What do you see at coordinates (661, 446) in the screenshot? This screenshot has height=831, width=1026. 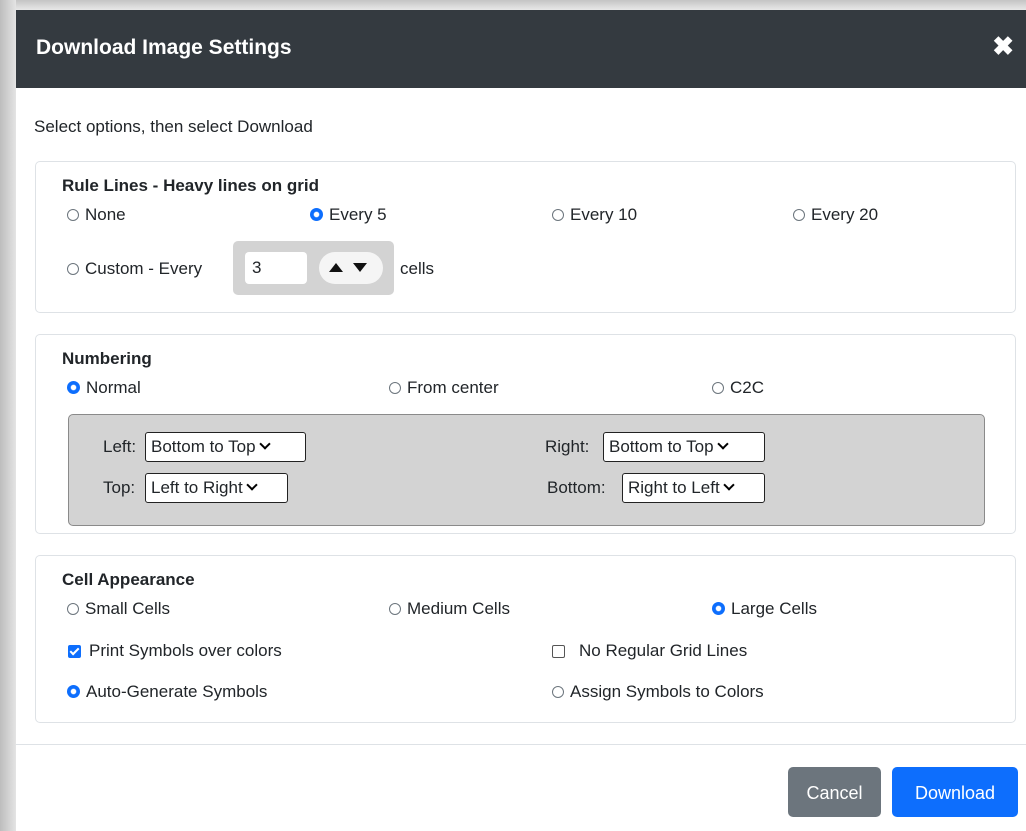 I see `right-direction-value: Bottom to Top` at bounding box center [661, 446].